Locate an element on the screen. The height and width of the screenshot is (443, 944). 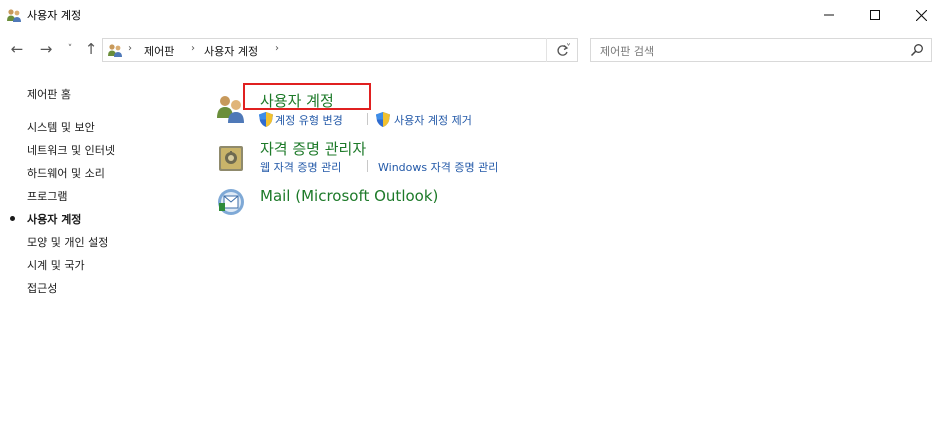
forward-arrow-icon: → is located at coordinates (46, 49).